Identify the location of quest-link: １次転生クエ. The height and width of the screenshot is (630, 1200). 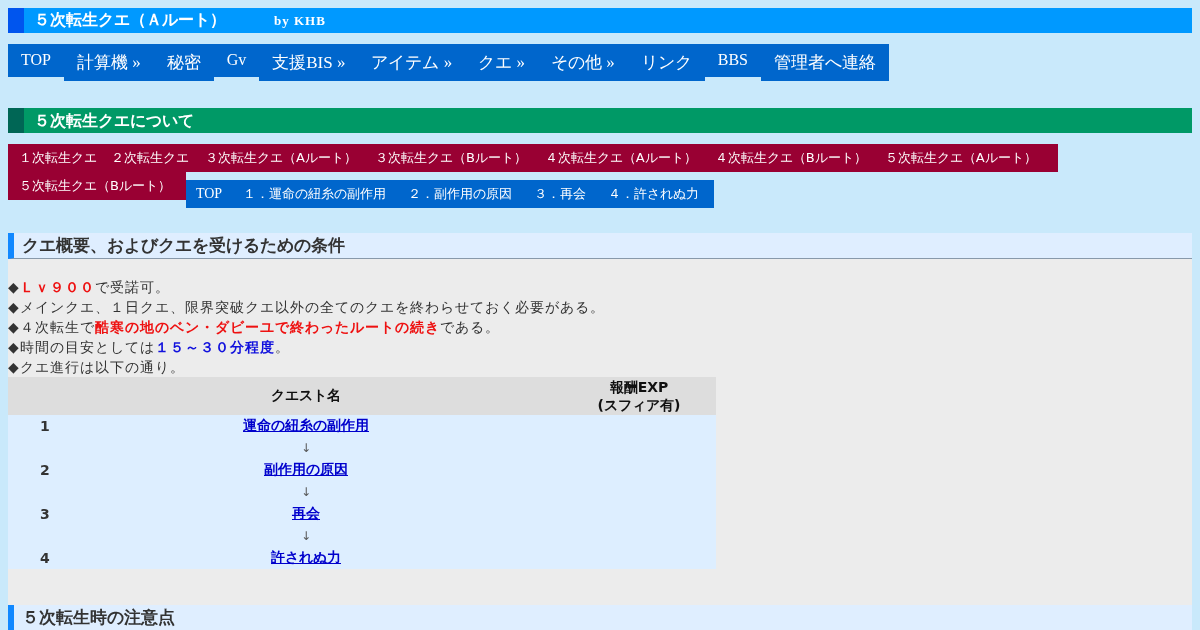
(58, 158).